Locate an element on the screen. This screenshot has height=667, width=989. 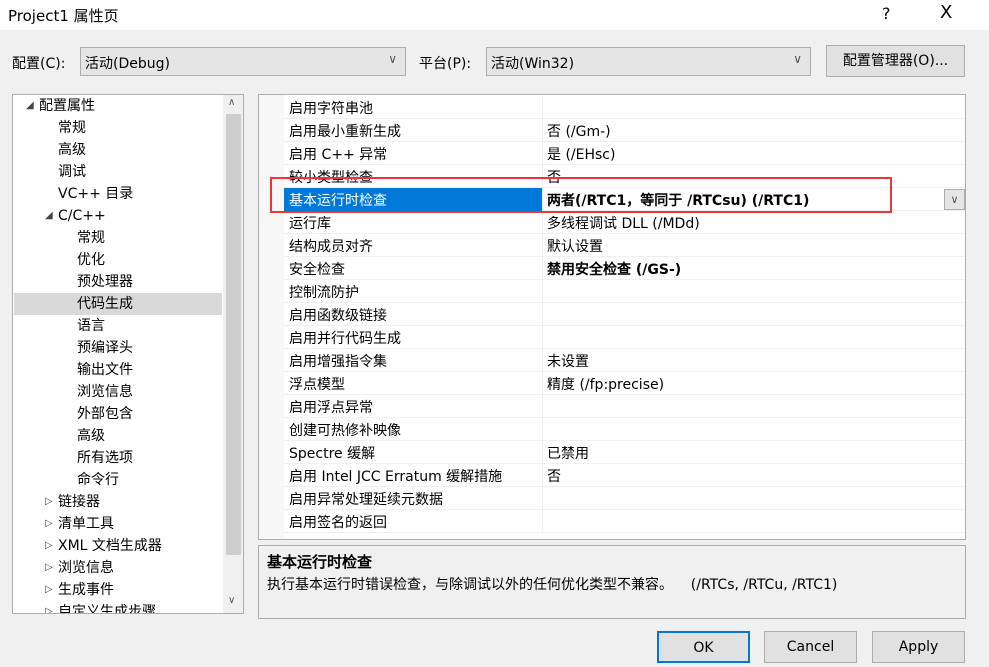
tree-item: ▷ 自定义生成步骤 is located at coordinates (118, 607).